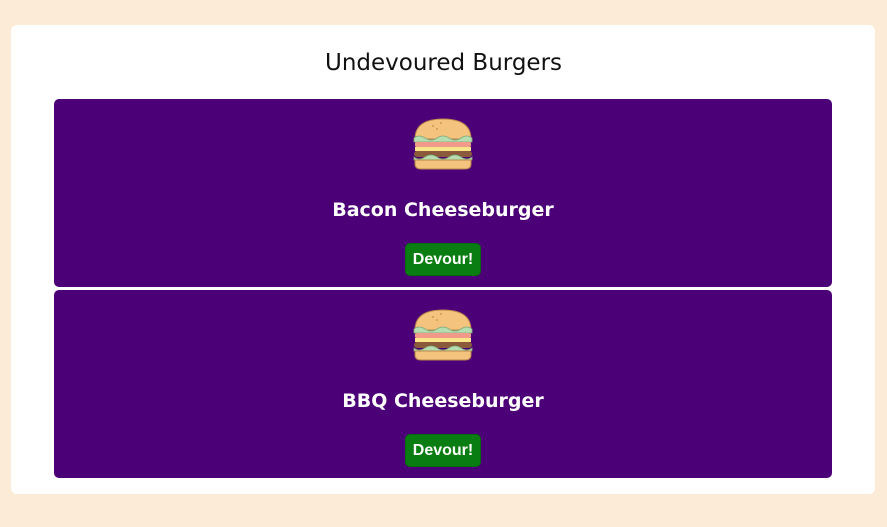 This screenshot has height=527, width=887. What do you see at coordinates (443, 210) in the screenshot?
I see `burger-name: Bacon Cheeseburger` at bounding box center [443, 210].